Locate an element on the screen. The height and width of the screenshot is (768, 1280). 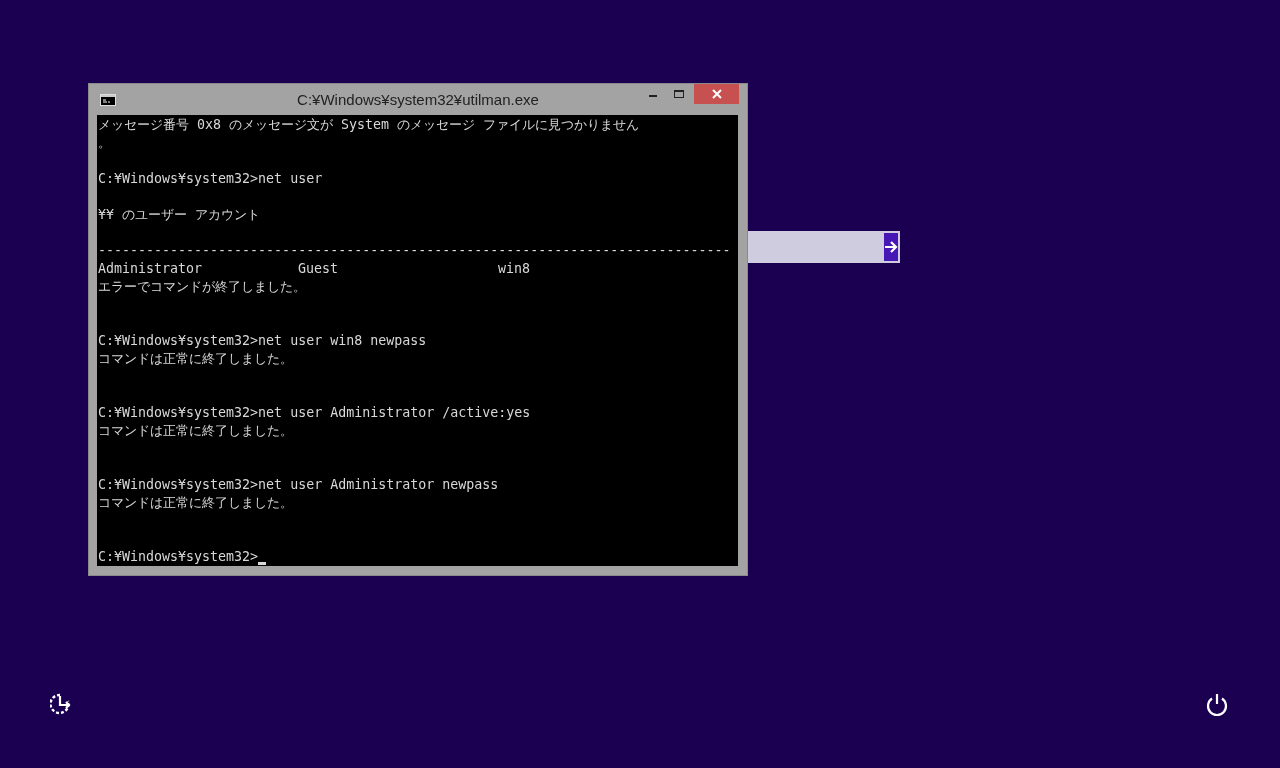
close-icon is located at coordinates (716, 94).